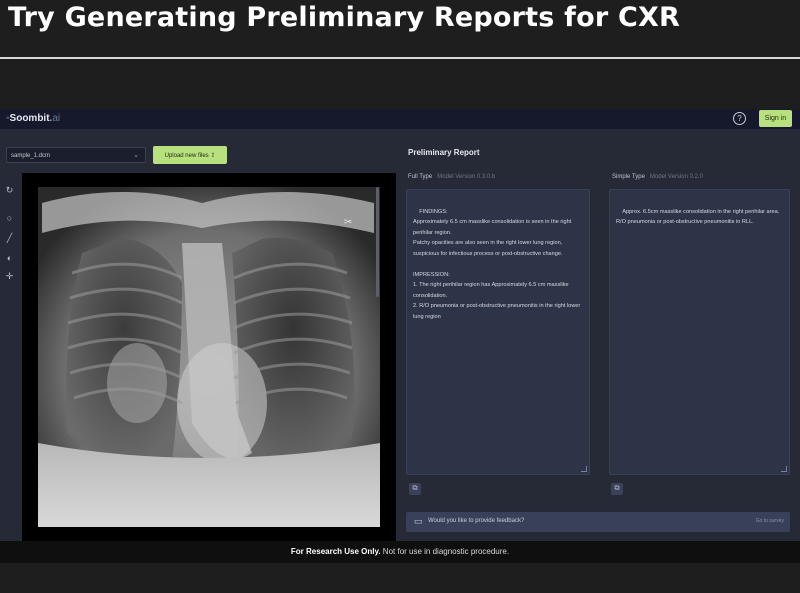 This screenshot has height=593, width=800. I want to click on footer-bold: For Research Use Only., so click(335, 551).